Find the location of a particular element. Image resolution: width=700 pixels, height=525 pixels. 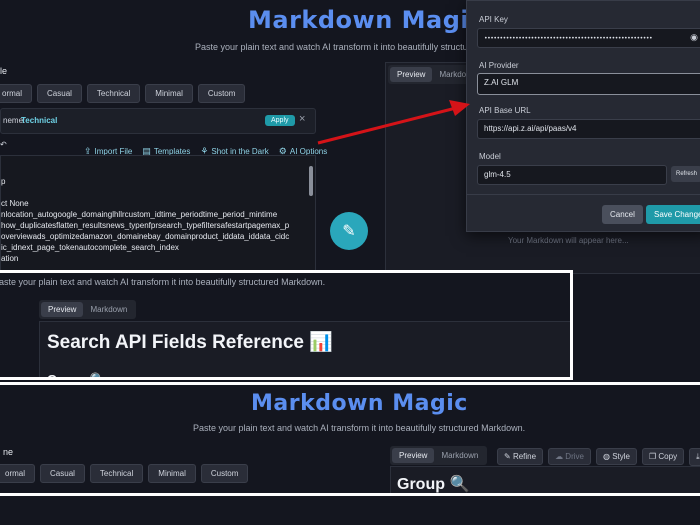

drive-label: Drive is located at coordinates (574, 456).